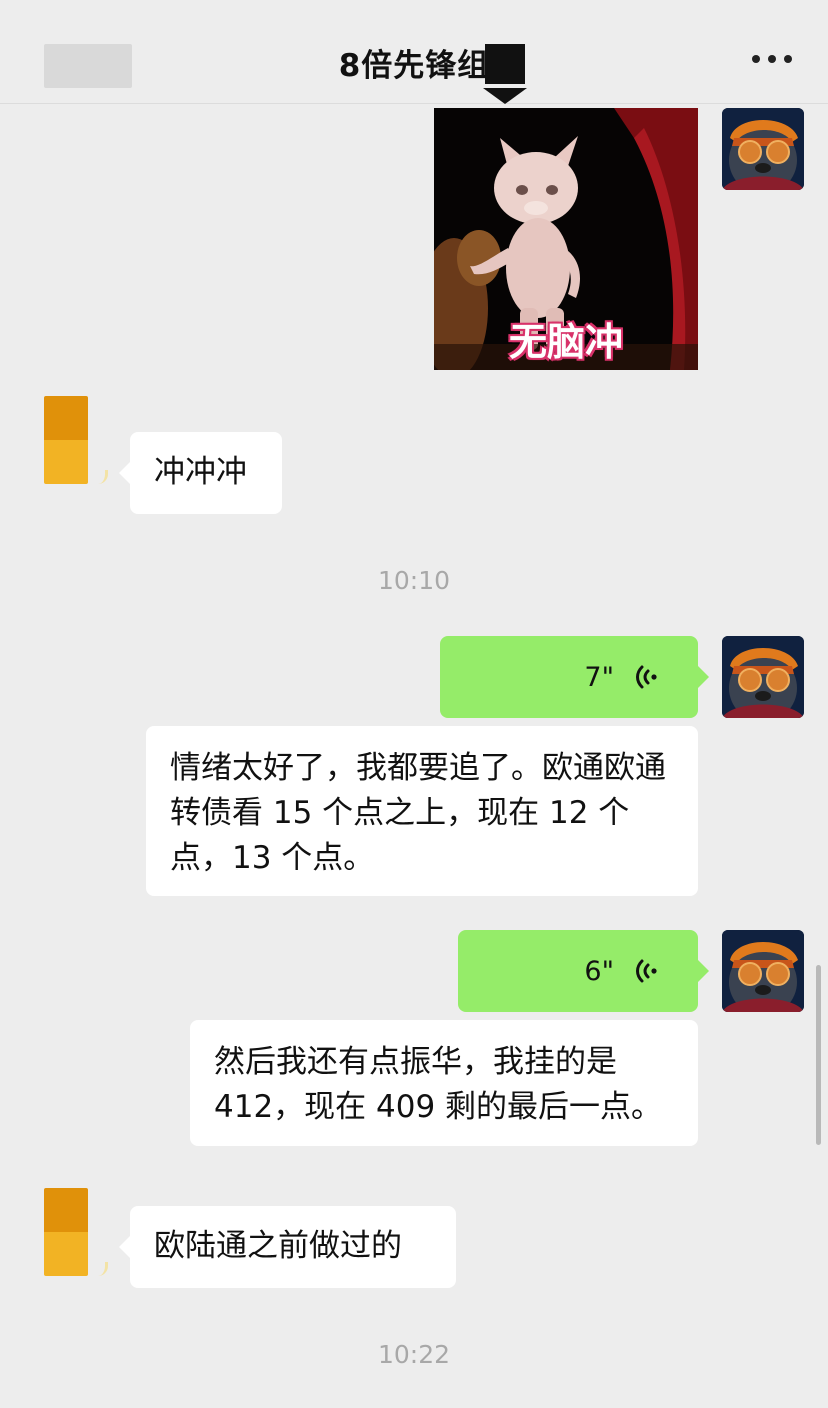 This screenshot has width=828, height=1408. I want to click on voice-message-bubble: 7", so click(574, 677).